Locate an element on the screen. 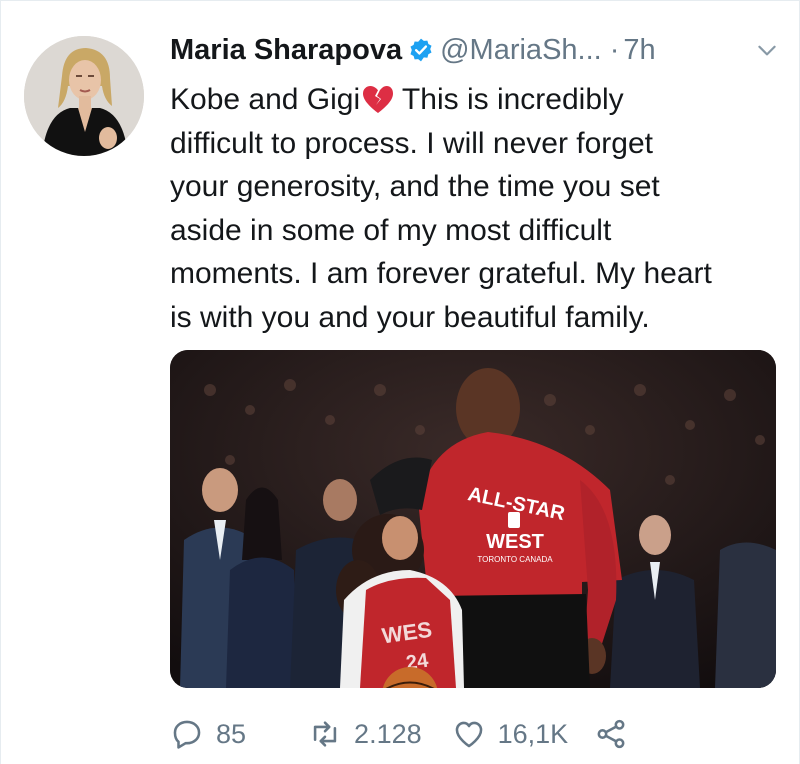 The image size is (800, 764). reply-icon is located at coordinates (187, 734).